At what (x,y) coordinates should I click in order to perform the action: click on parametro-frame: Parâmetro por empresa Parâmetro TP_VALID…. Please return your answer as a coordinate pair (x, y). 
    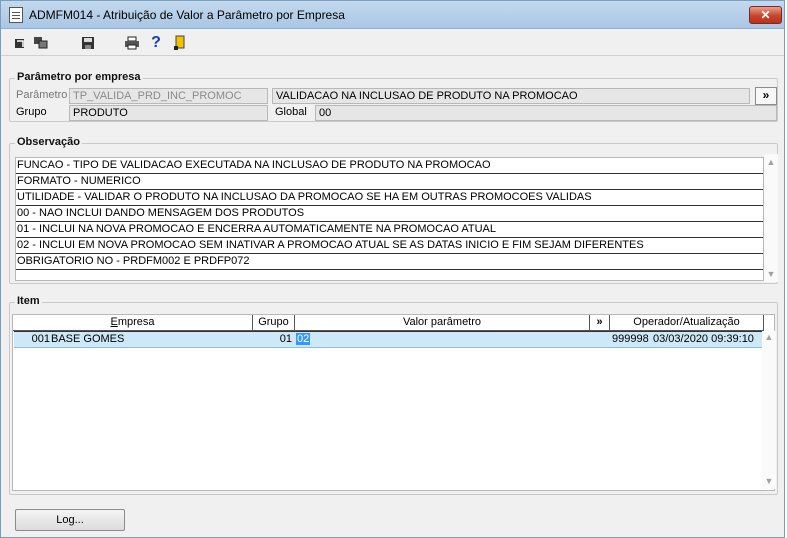
    Looking at the image, I should click on (393, 96).